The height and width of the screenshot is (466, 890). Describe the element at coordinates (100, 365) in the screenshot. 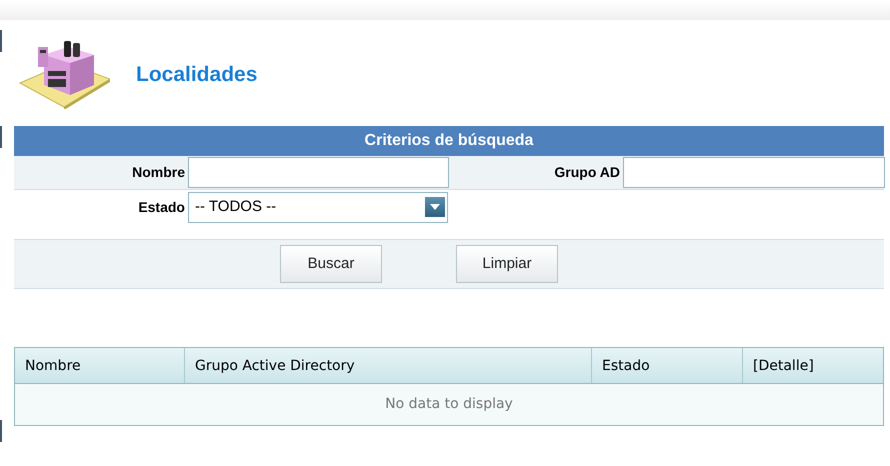

I see `column-header: Nombre` at that location.